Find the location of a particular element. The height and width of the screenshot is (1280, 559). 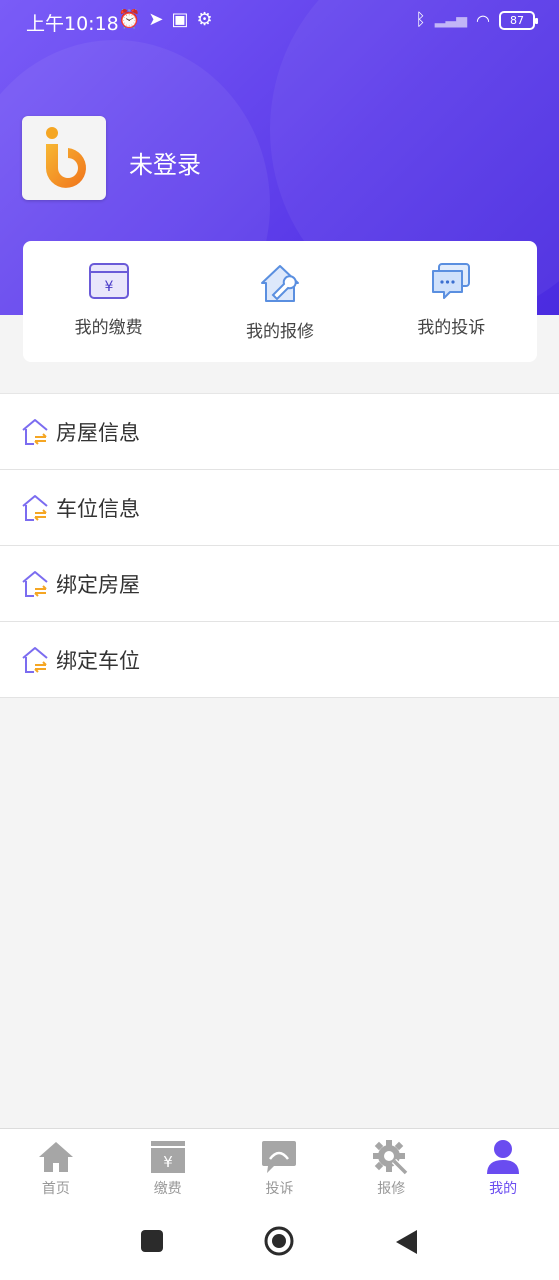

tab-label: 我的 is located at coordinates (503, 1189).